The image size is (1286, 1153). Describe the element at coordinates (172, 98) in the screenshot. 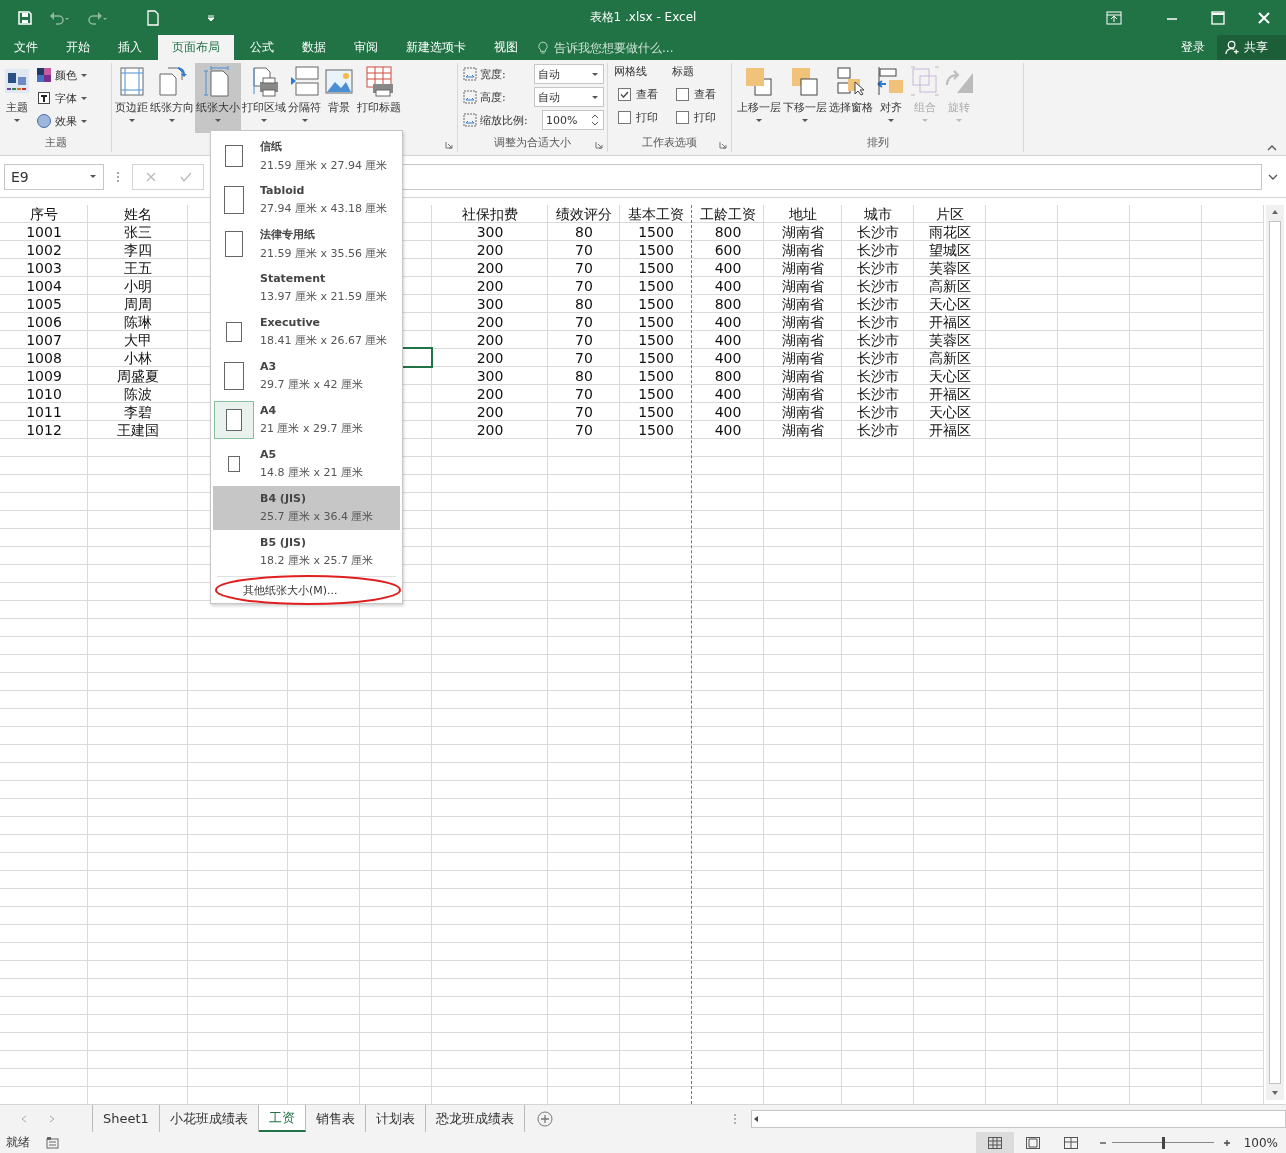

I see `page-setup-button: 纸张方向` at that location.